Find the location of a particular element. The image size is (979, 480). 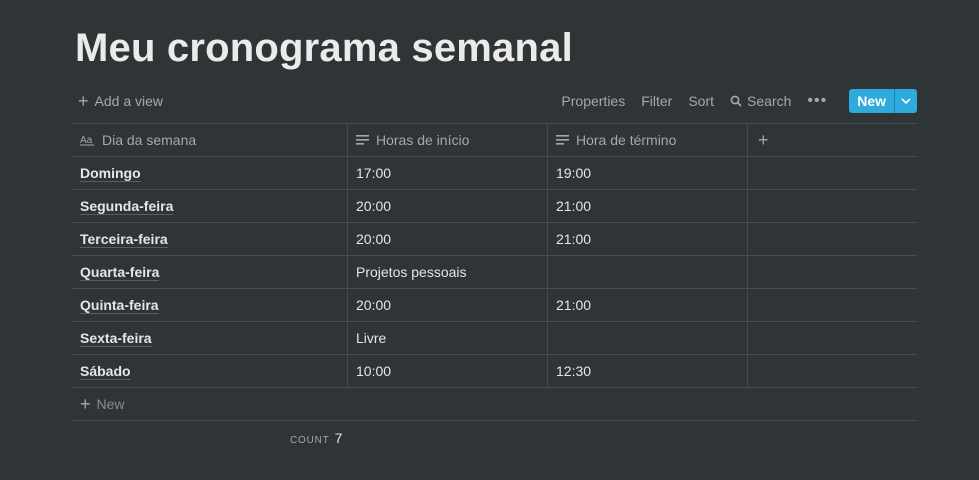

day-cell: Quinta-feira is located at coordinates (210, 305).